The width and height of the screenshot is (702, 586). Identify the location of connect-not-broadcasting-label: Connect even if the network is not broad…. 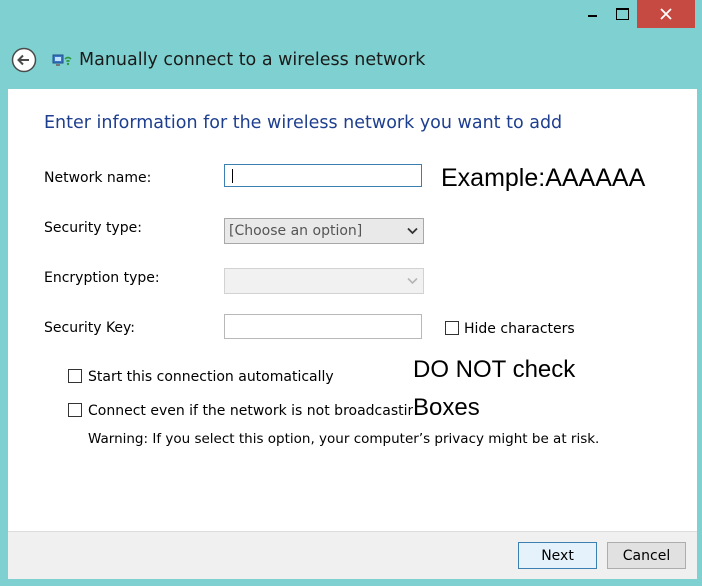
(257, 411).